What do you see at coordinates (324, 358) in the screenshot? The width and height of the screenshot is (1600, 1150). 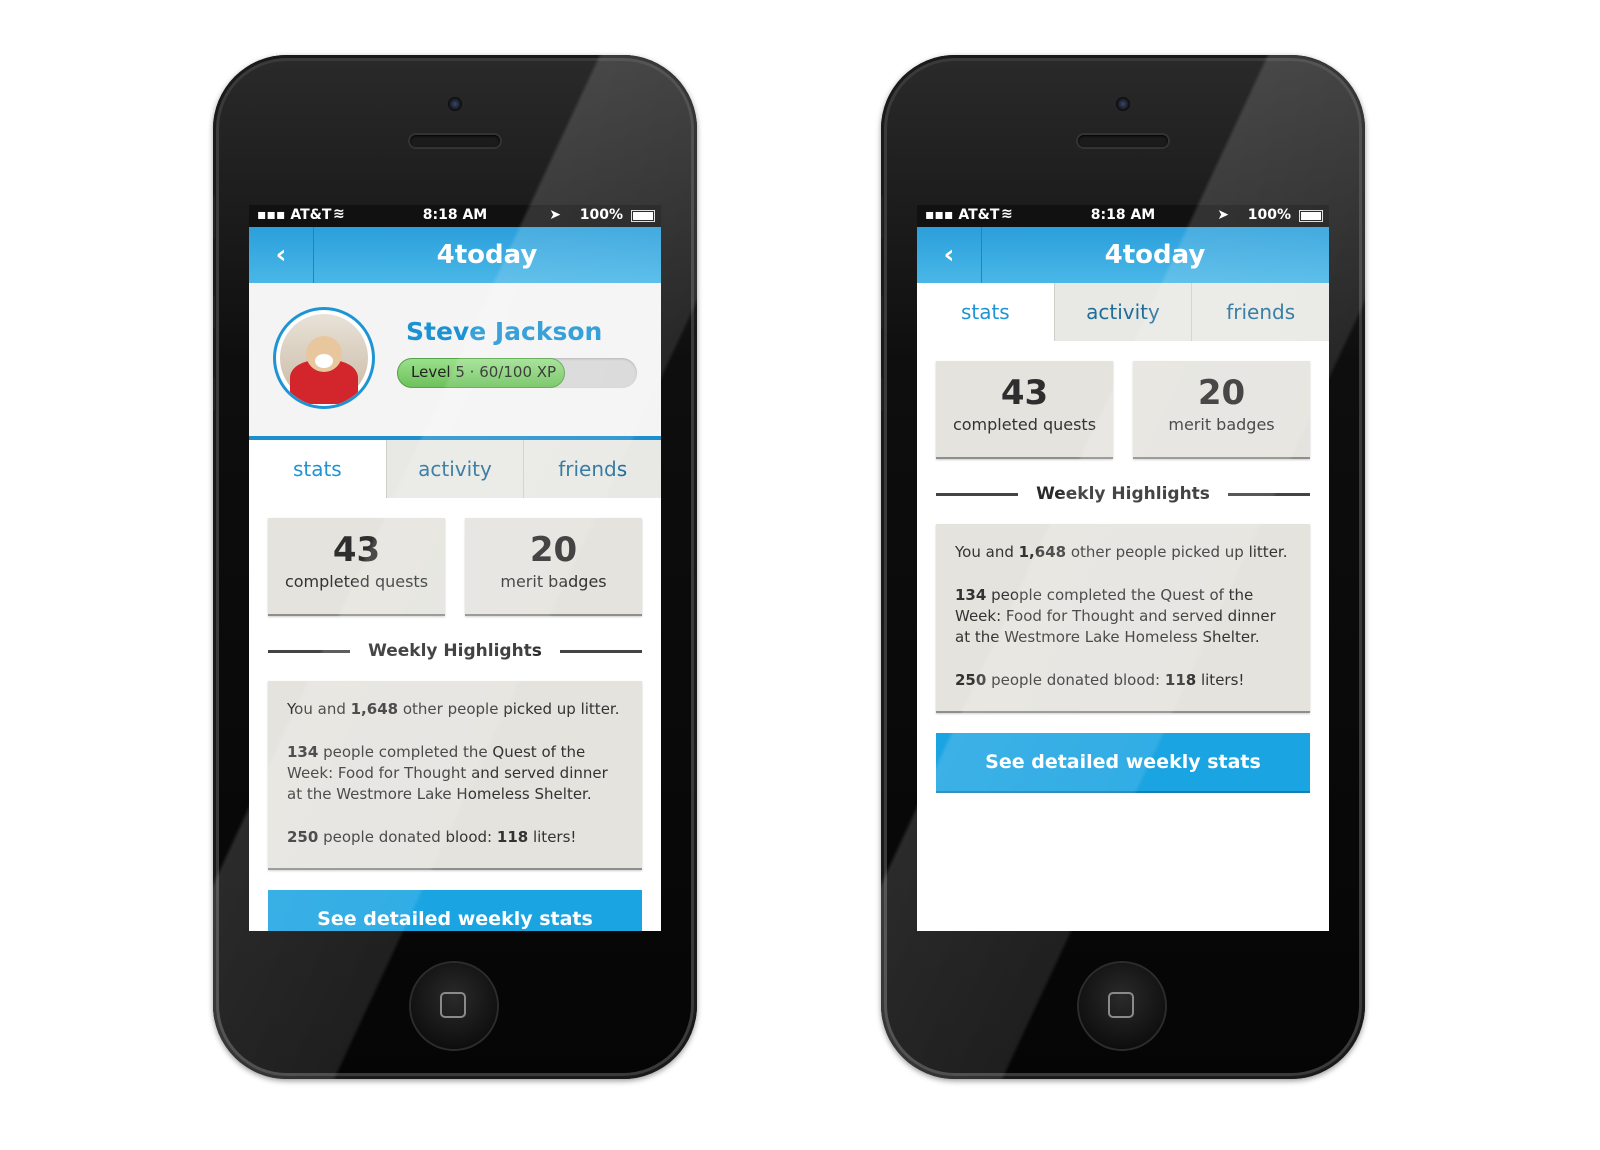 I see `avatar` at bounding box center [324, 358].